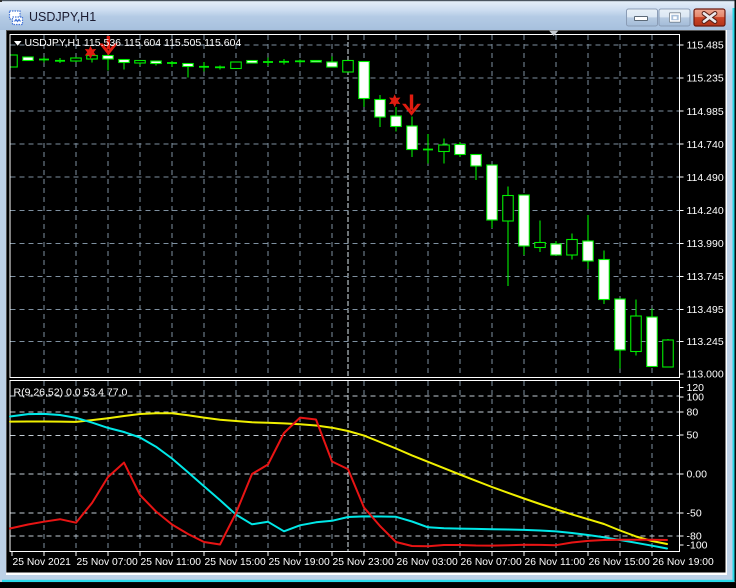 The height and width of the screenshot is (588, 736). I want to click on svg-text: 26 Nov 15:00, so click(620, 562).